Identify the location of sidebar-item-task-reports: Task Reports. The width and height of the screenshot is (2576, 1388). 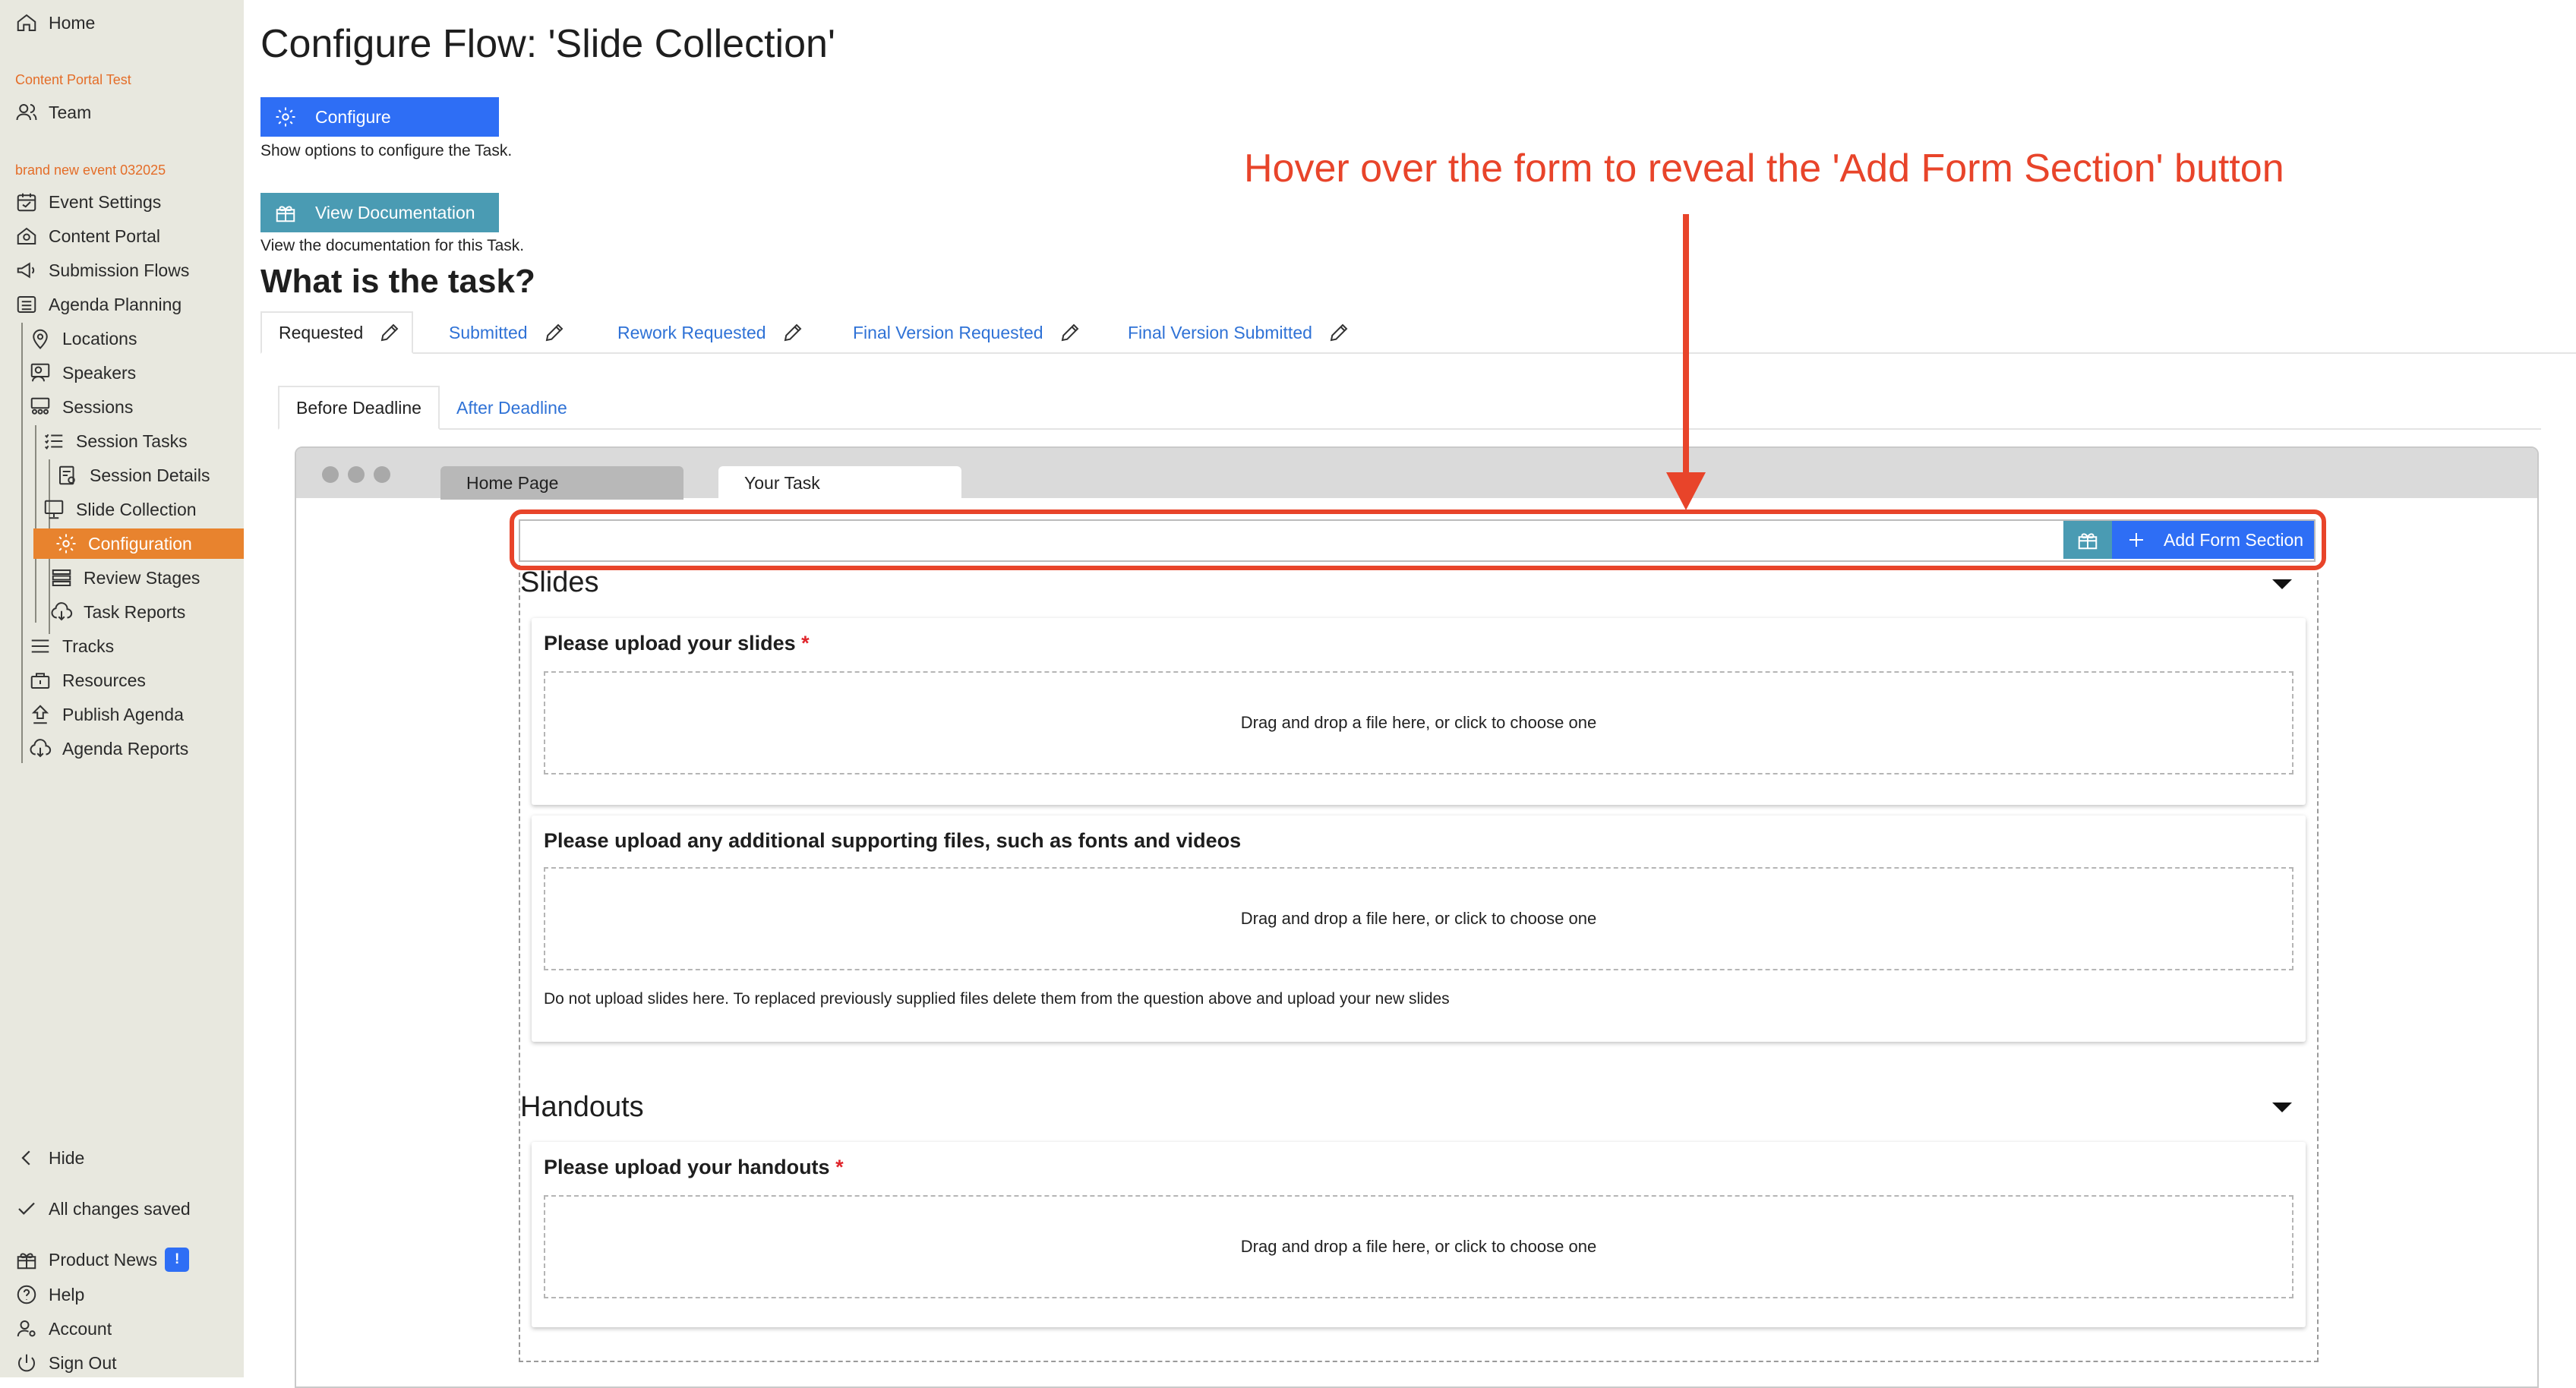
(117, 612).